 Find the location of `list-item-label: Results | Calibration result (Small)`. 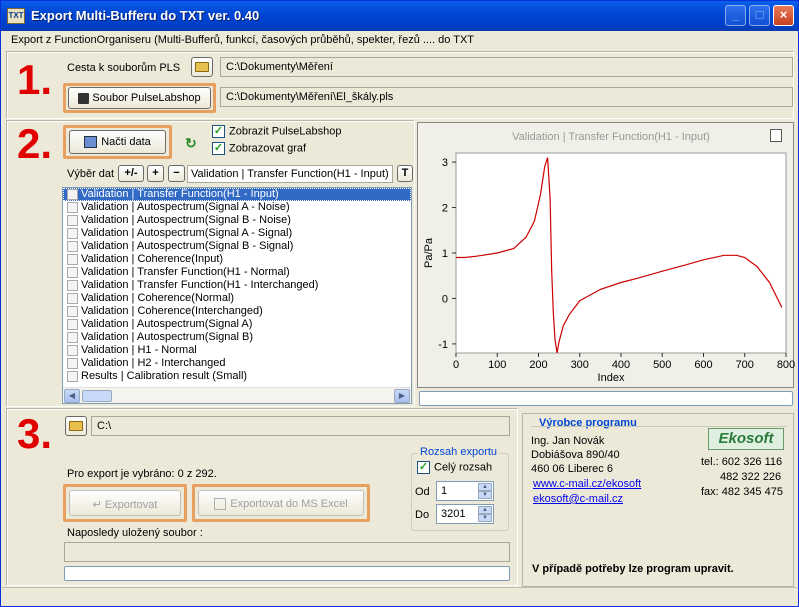

list-item-label: Results | Calibration result (Small) is located at coordinates (164, 376).